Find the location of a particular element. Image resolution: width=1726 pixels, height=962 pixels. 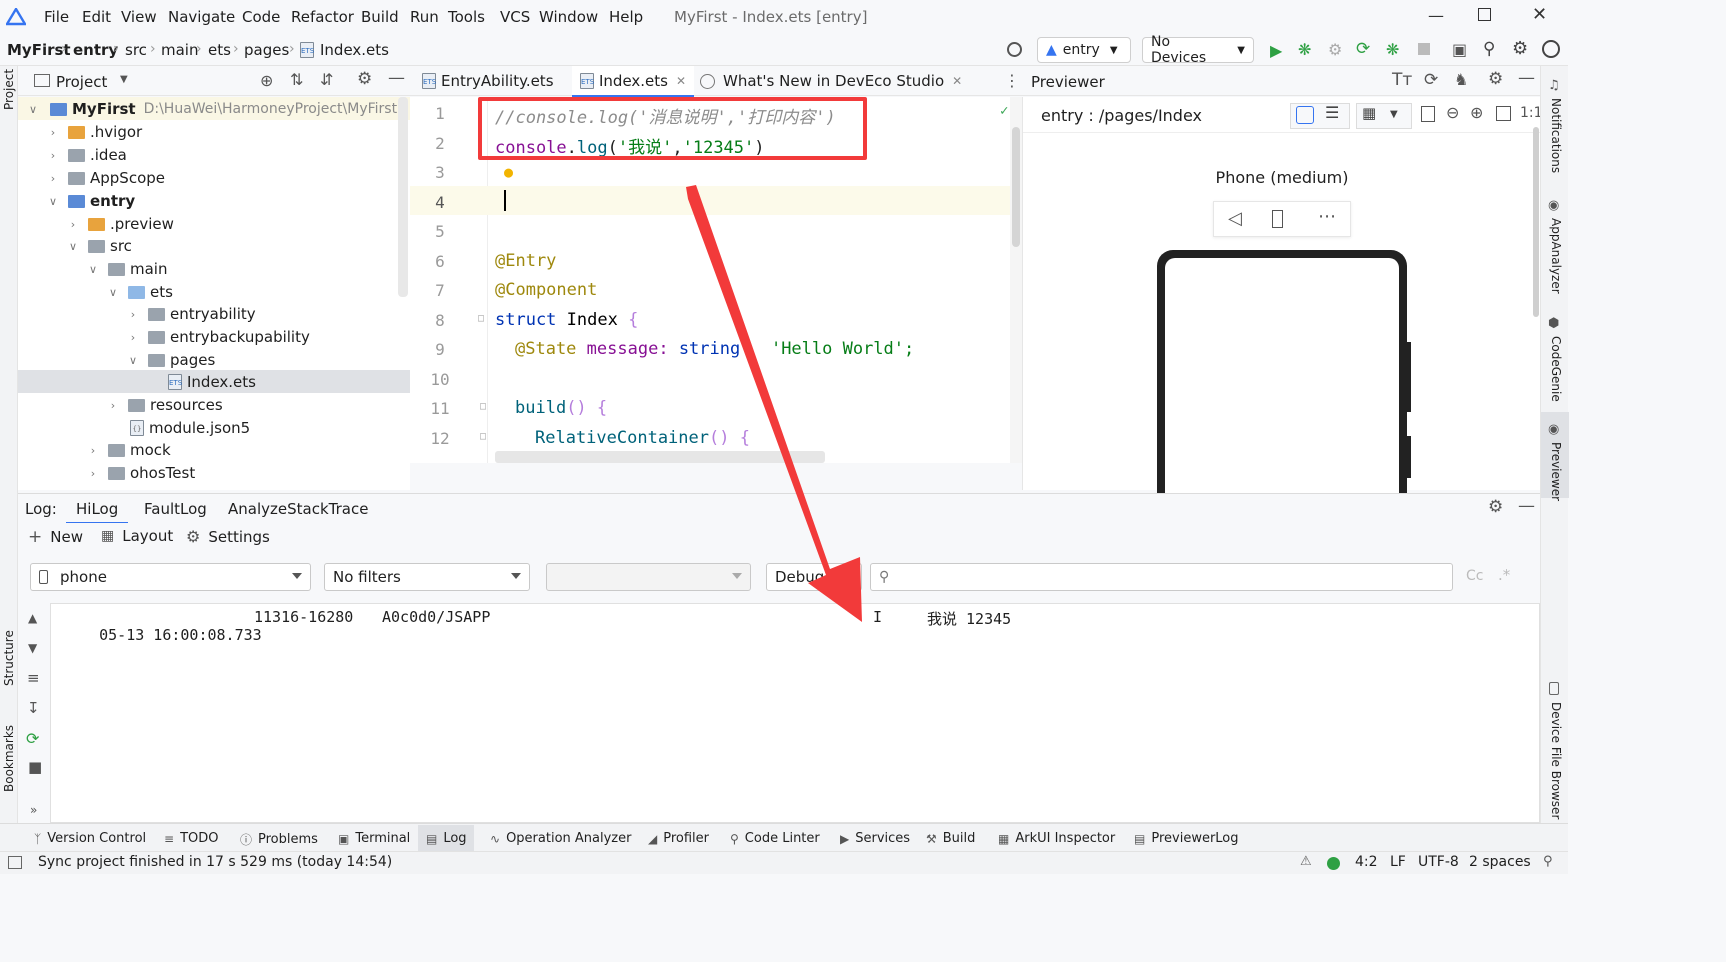

tool-arkui-inspector: ▦ ArkUI Inspector is located at coordinates (1056, 838).